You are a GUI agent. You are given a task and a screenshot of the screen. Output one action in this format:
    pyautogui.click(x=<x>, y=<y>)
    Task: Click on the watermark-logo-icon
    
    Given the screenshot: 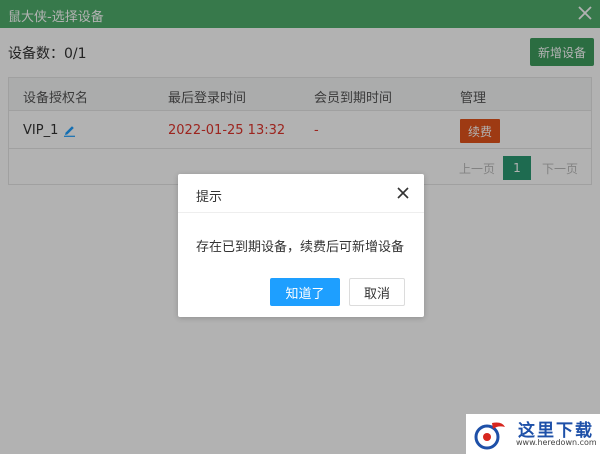 What is the action you would take?
    pyautogui.click(x=489, y=436)
    